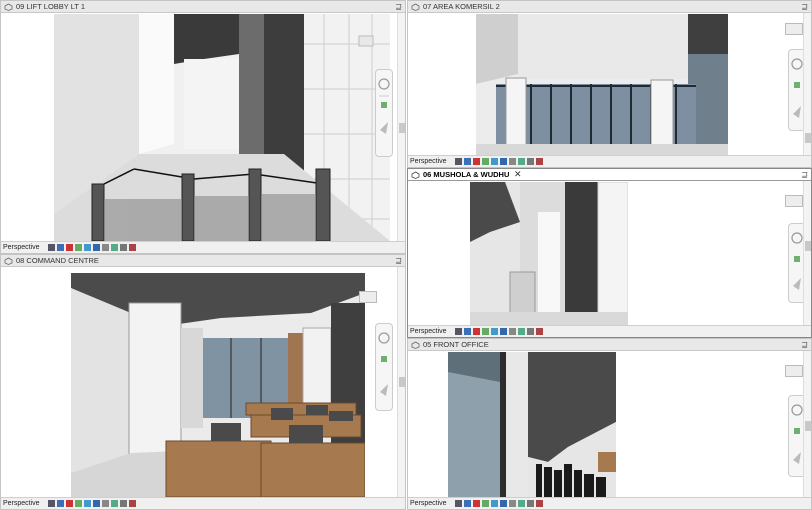 The image size is (812, 510). What do you see at coordinates (609, 7) in the screenshot?
I see `view-titlebar: 07 AREA KOMERSIL 2 ⊒` at bounding box center [609, 7].